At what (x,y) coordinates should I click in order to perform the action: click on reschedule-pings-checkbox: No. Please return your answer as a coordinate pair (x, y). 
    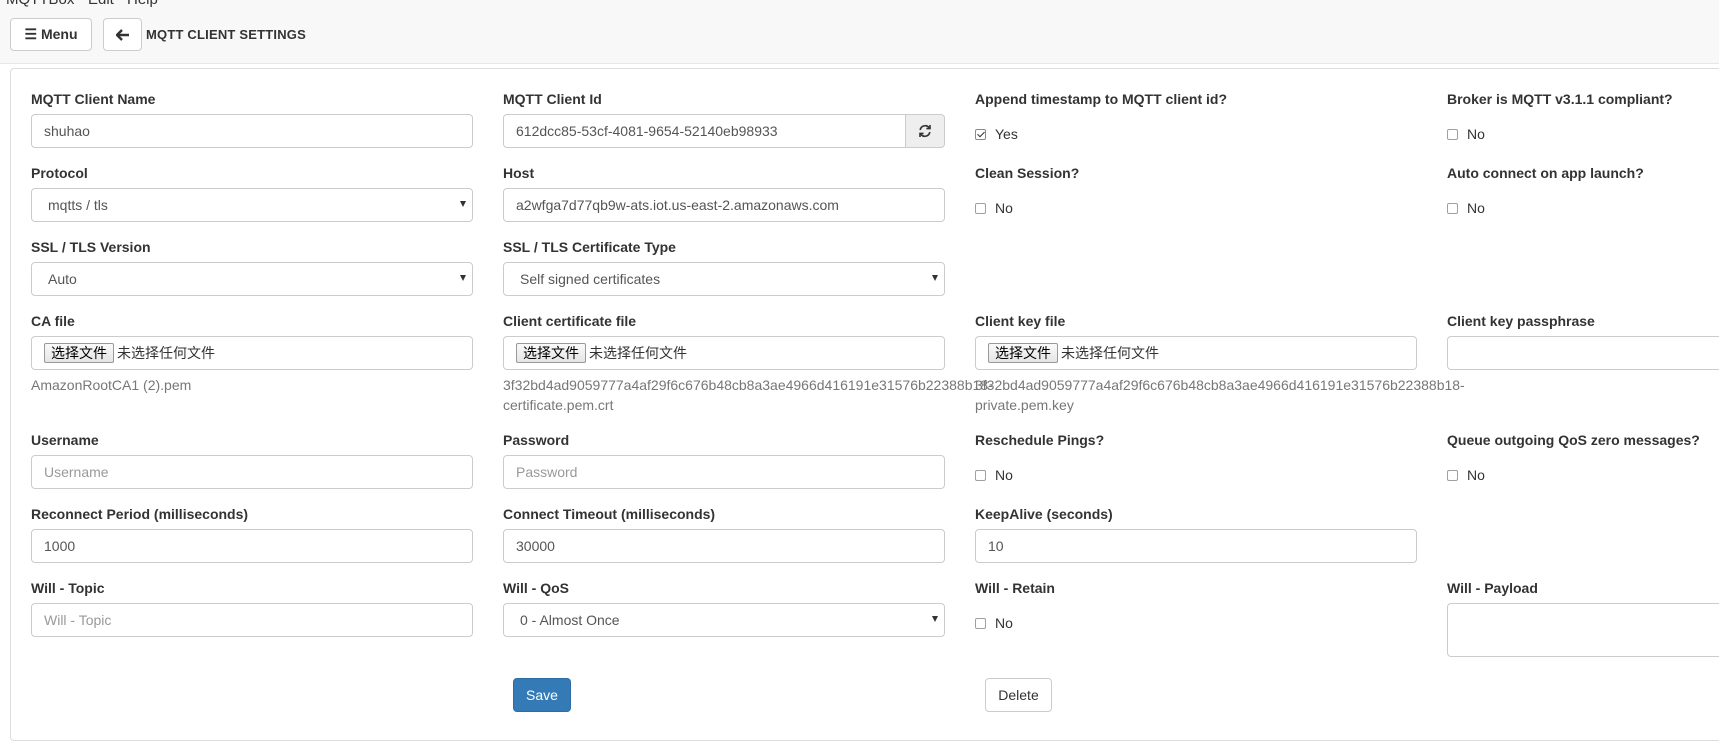
    Looking at the image, I should click on (994, 475).